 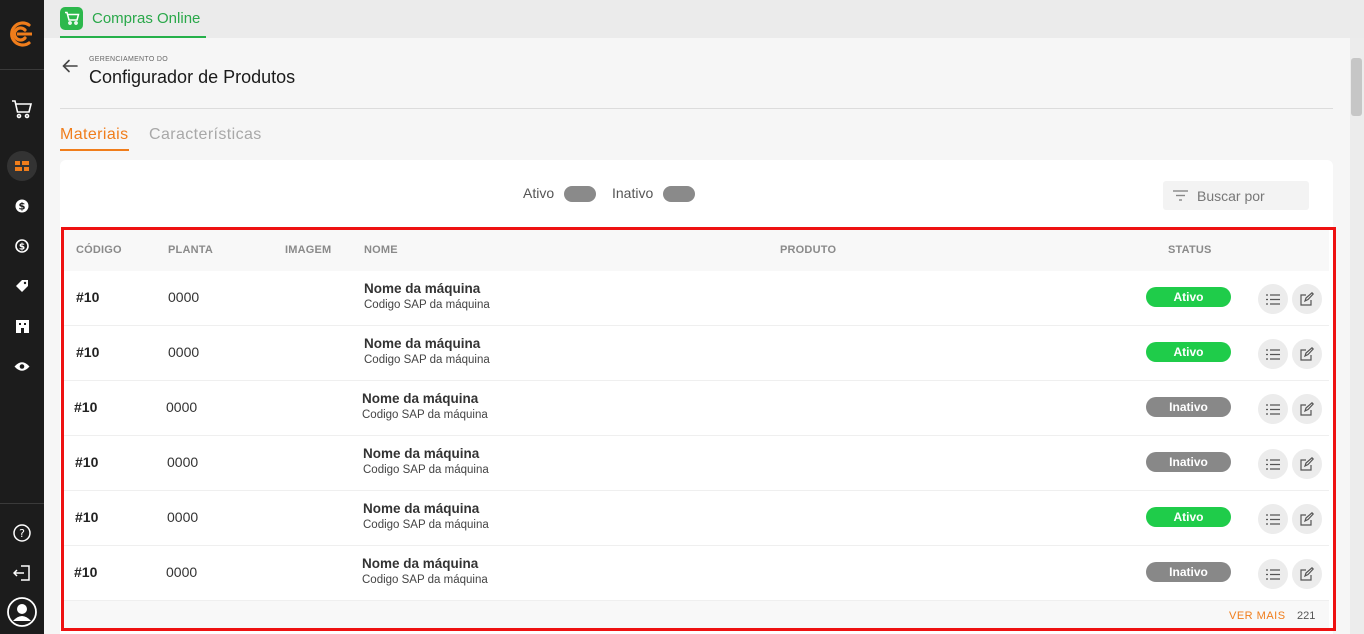 What do you see at coordinates (192, 77) in the screenshot?
I see `page-title: Configurador de Produtos` at bounding box center [192, 77].